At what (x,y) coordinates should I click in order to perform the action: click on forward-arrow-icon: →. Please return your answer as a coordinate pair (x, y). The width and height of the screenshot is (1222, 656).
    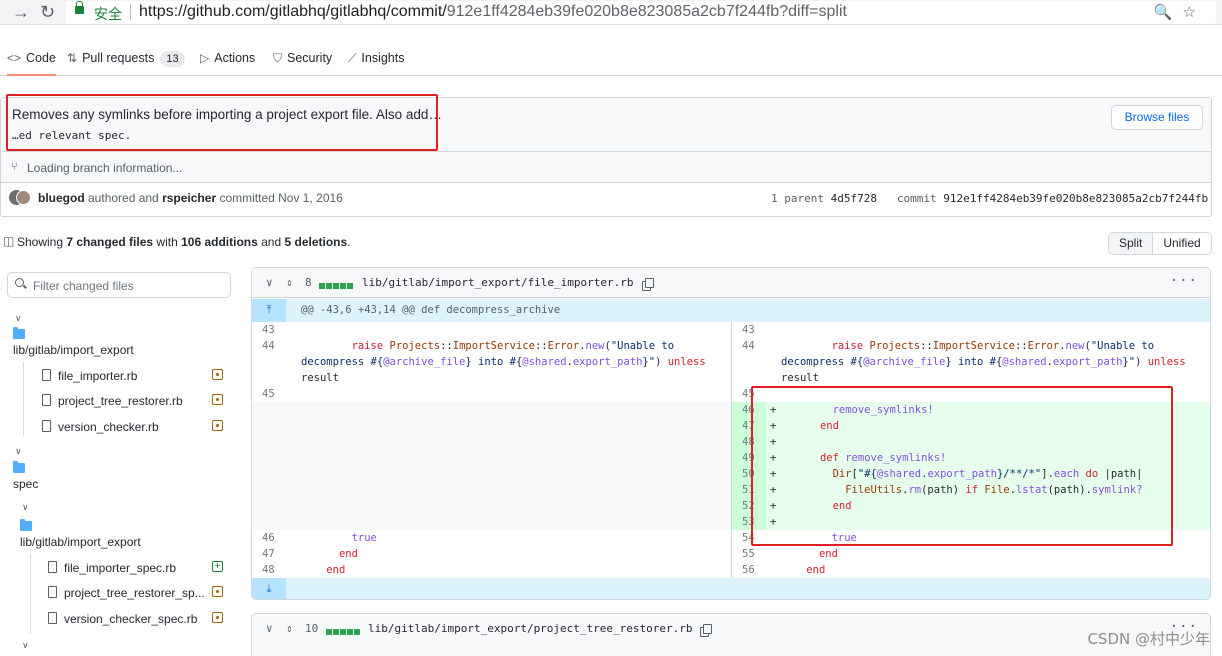
    Looking at the image, I should click on (21, 12).